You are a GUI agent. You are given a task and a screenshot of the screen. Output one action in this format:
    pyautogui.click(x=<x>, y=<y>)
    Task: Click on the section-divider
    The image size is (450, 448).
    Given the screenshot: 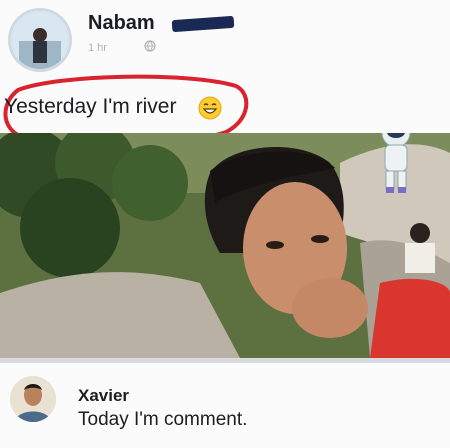 What is the action you would take?
    pyautogui.click(x=225, y=360)
    